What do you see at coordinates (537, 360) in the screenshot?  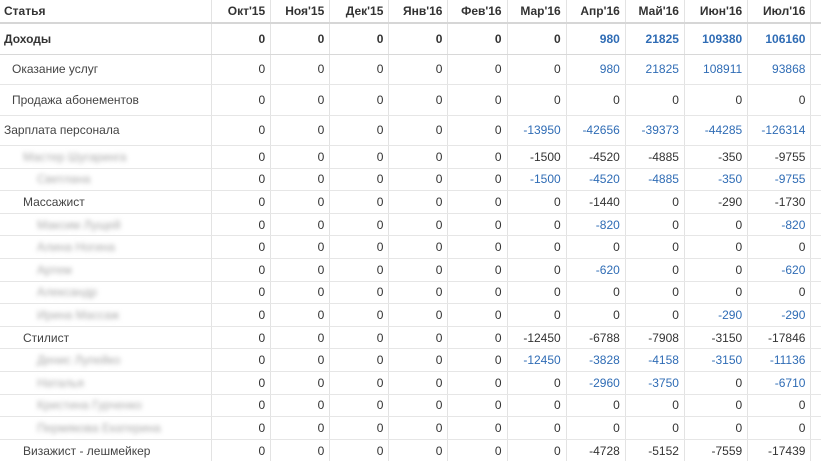 I see `value-link: -12450` at bounding box center [537, 360].